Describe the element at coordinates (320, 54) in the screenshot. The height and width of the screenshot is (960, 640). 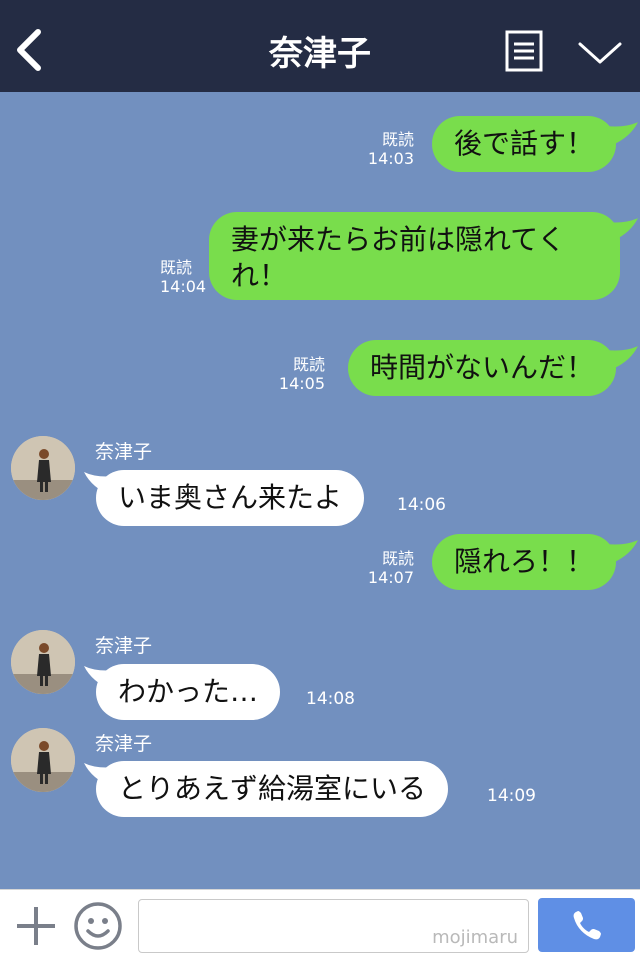
I see `chat-title: 奈津子` at that location.